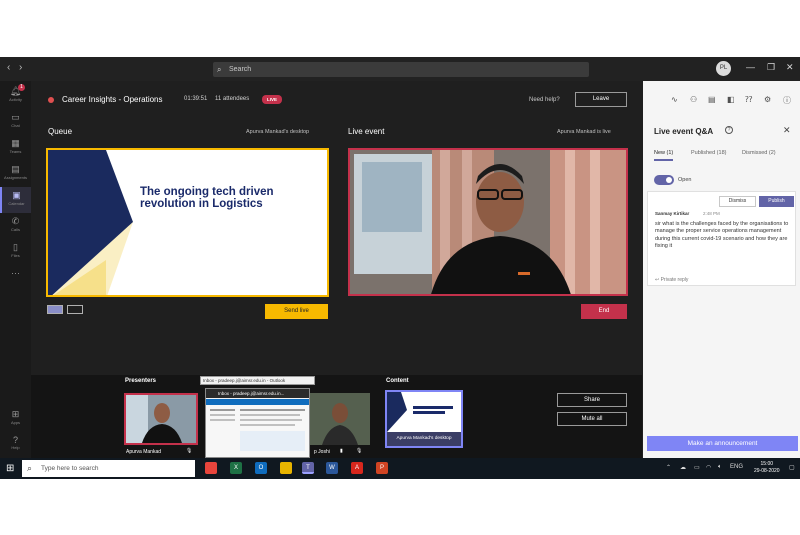 The image size is (800, 535). Describe the element at coordinates (15, 414) in the screenshot. I see `apps-icon: ⊞` at that location.